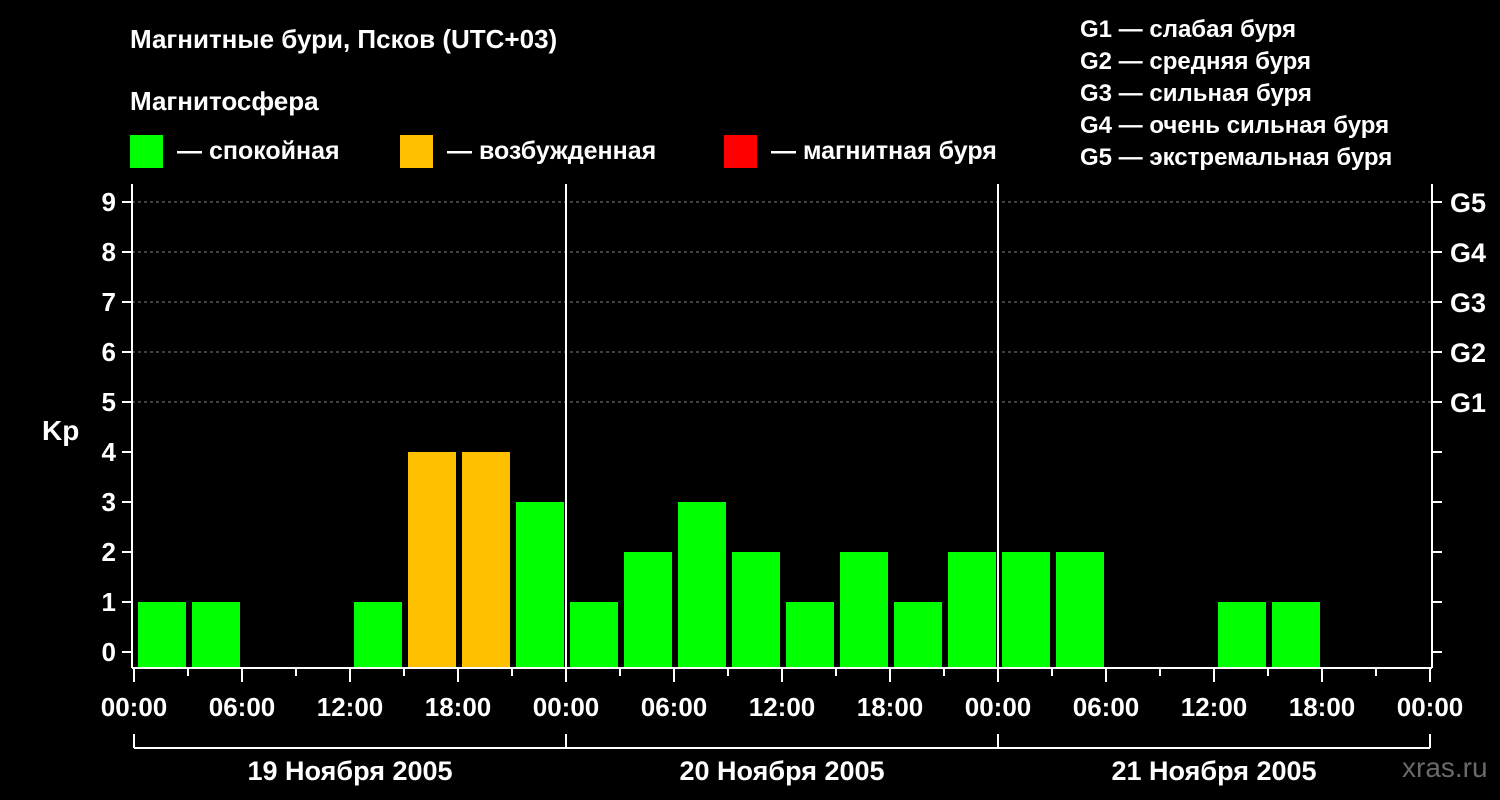 The image size is (1500, 800). Describe the element at coordinates (109, 252) in the screenshot. I see `y-tick-label: 8` at that location.